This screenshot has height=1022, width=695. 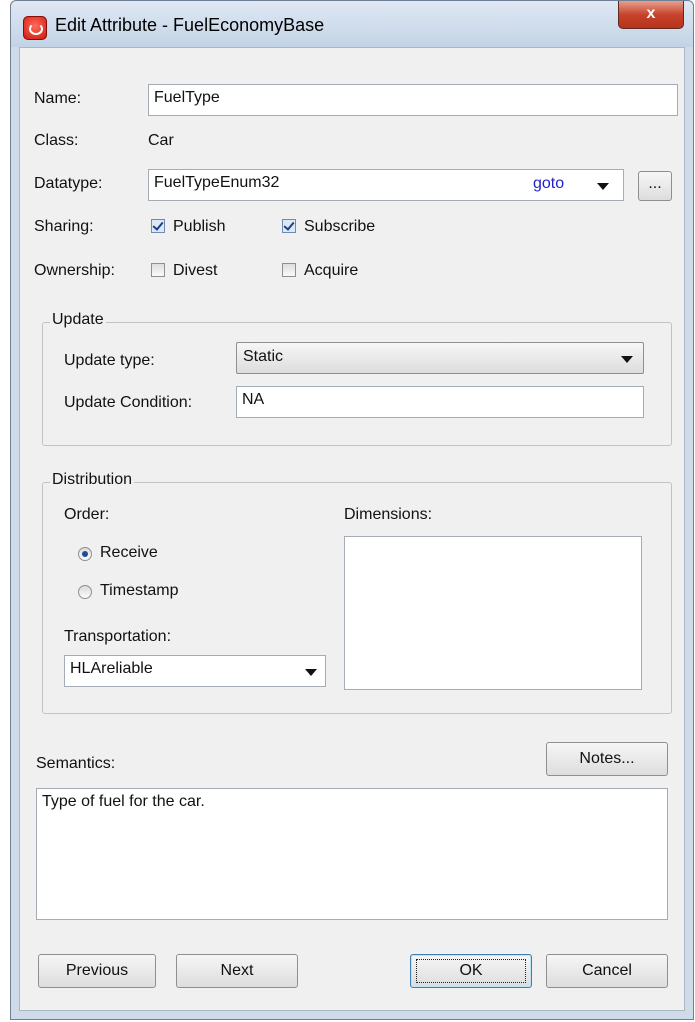 I want to click on window-title: Edit Attribute - FuelEconomyBase, so click(x=190, y=25).